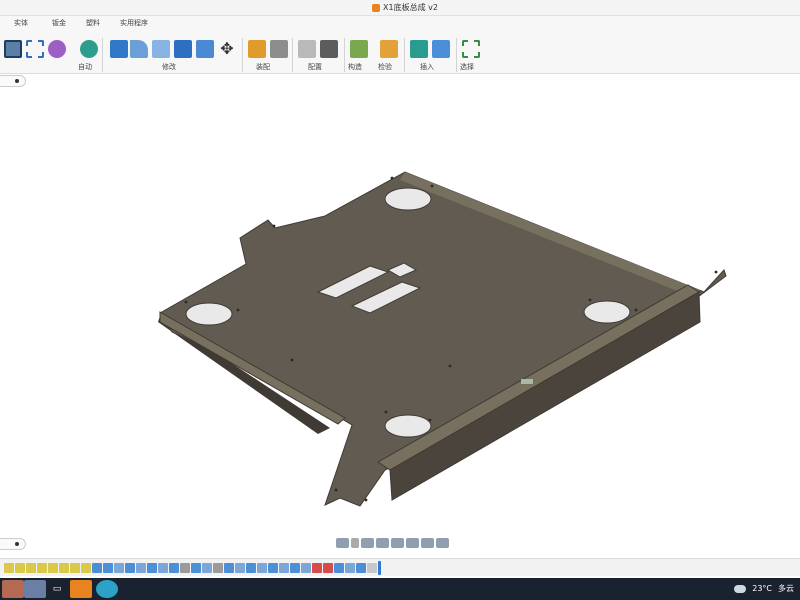 The width and height of the screenshot is (800, 600). I want to click on combine-icon, so click(183, 49).